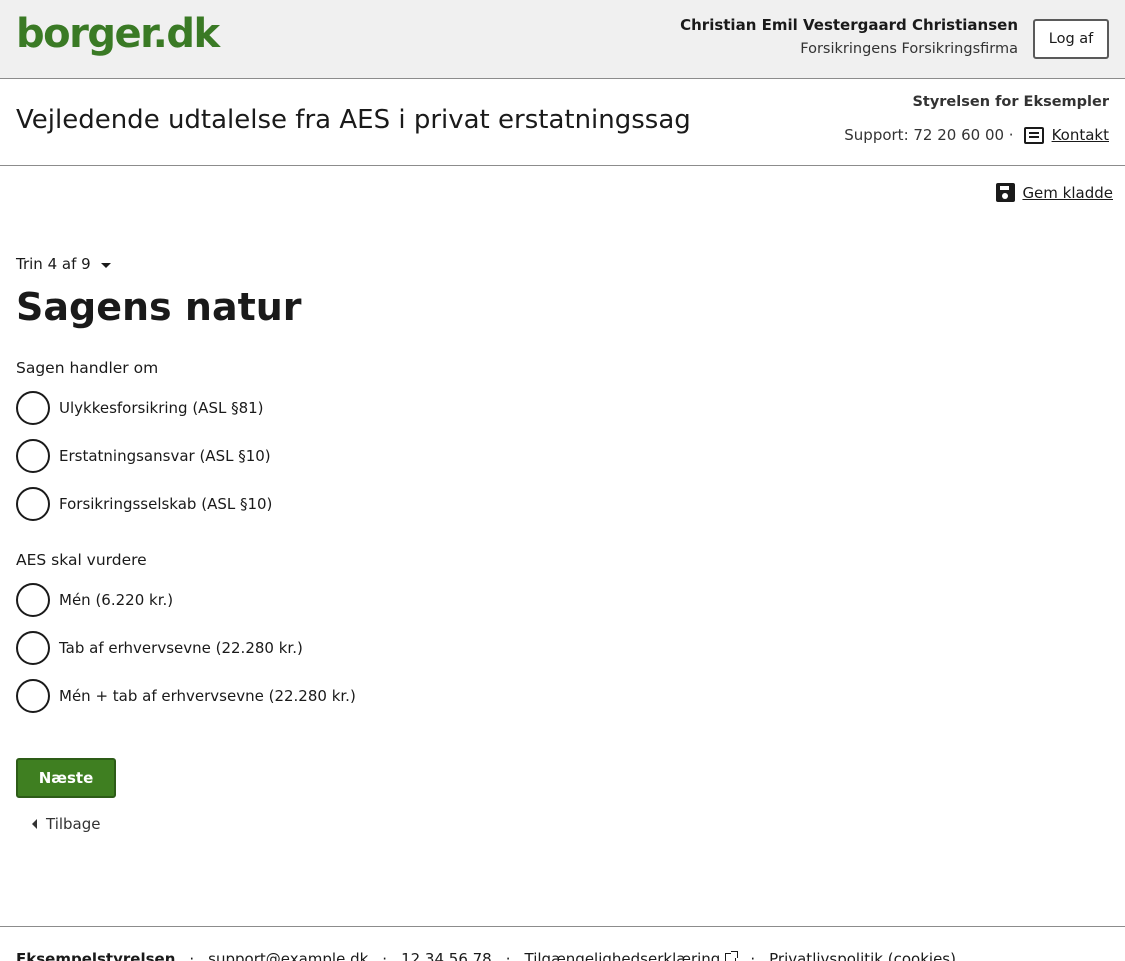 The image size is (1125, 961). Describe the element at coordinates (165, 456) in the screenshot. I see `radio-label: Erstatningsansvar (ASL §10)` at that location.